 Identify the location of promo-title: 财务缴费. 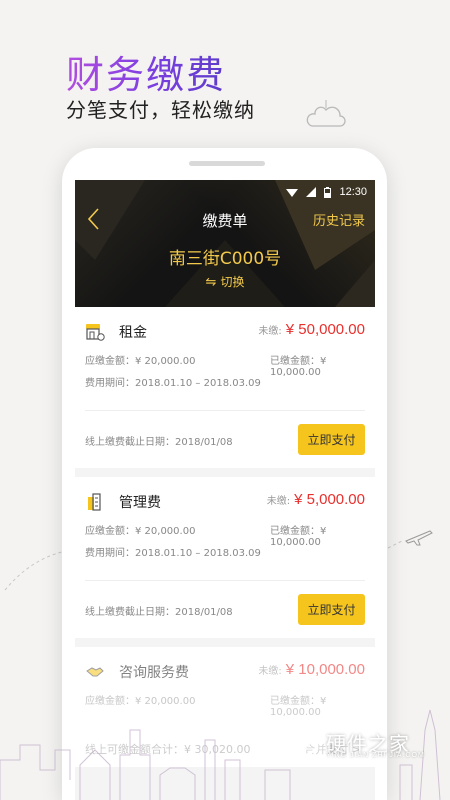
(146, 71).